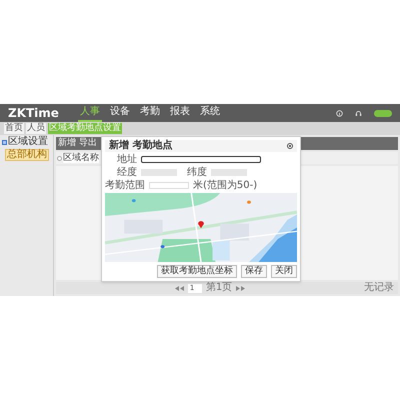  Describe the element at coordinates (180, 113) in the screenshot. I see `nav-tab: 报表` at that location.